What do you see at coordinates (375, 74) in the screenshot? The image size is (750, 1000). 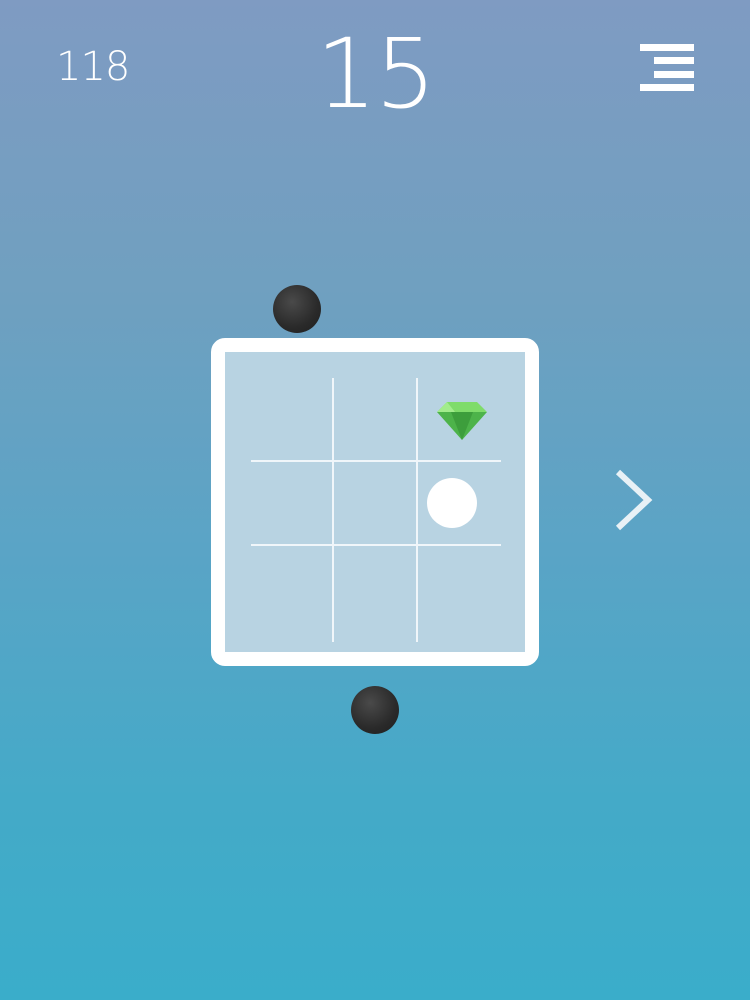 I see `current-score: 15` at bounding box center [375, 74].